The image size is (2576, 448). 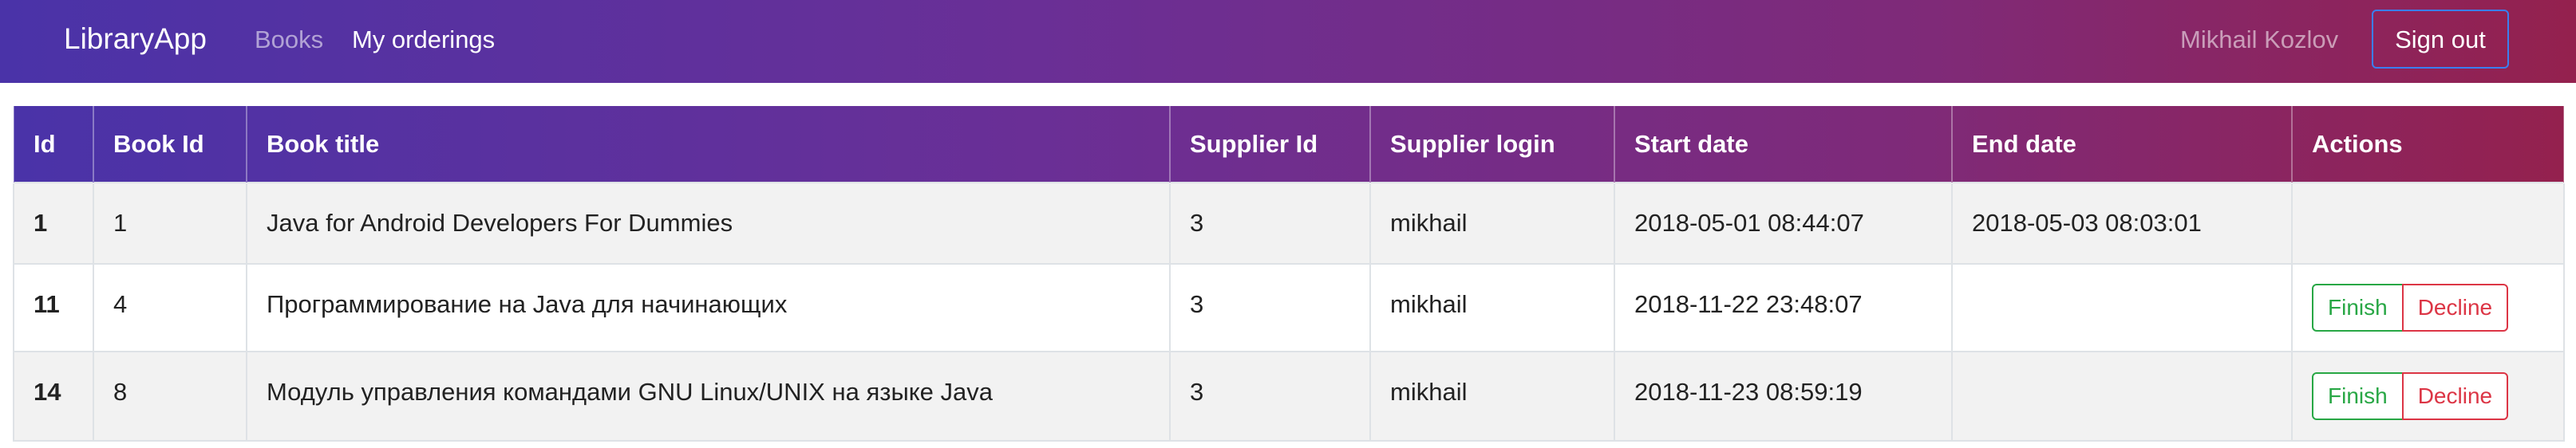 I want to click on column-header-start-date: Start date, so click(x=1783, y=144).